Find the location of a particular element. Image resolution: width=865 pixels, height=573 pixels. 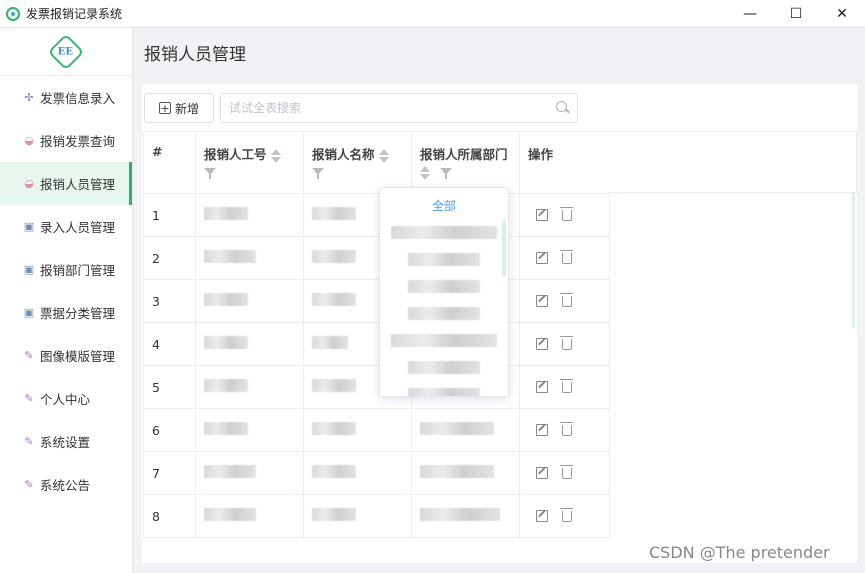

sidebar-item-personal-center: ✎ 个人中心 is located at coordinates (66, 398).